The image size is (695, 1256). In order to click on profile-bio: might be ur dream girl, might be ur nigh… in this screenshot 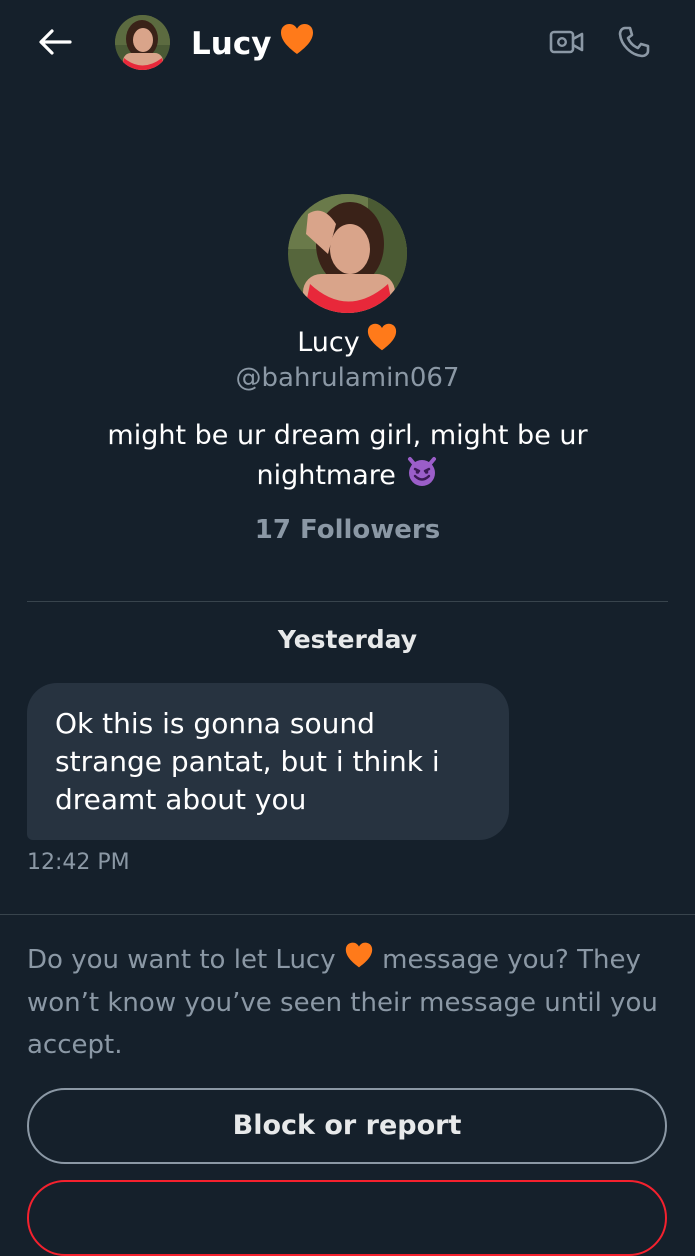, I will do `click(347, 457)`.